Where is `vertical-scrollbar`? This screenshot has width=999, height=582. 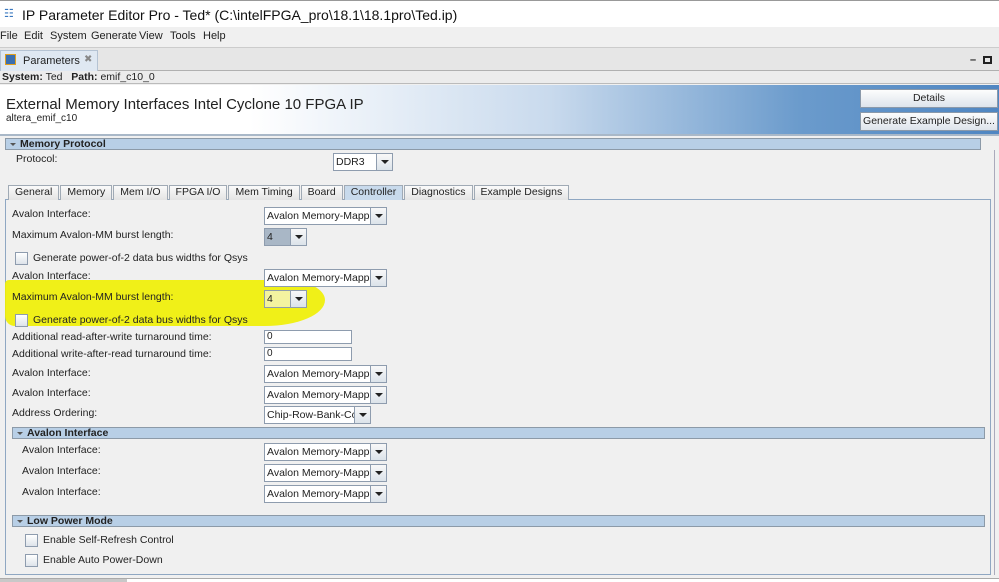
vertical-scrollbar is located at coordinates (996, 362).